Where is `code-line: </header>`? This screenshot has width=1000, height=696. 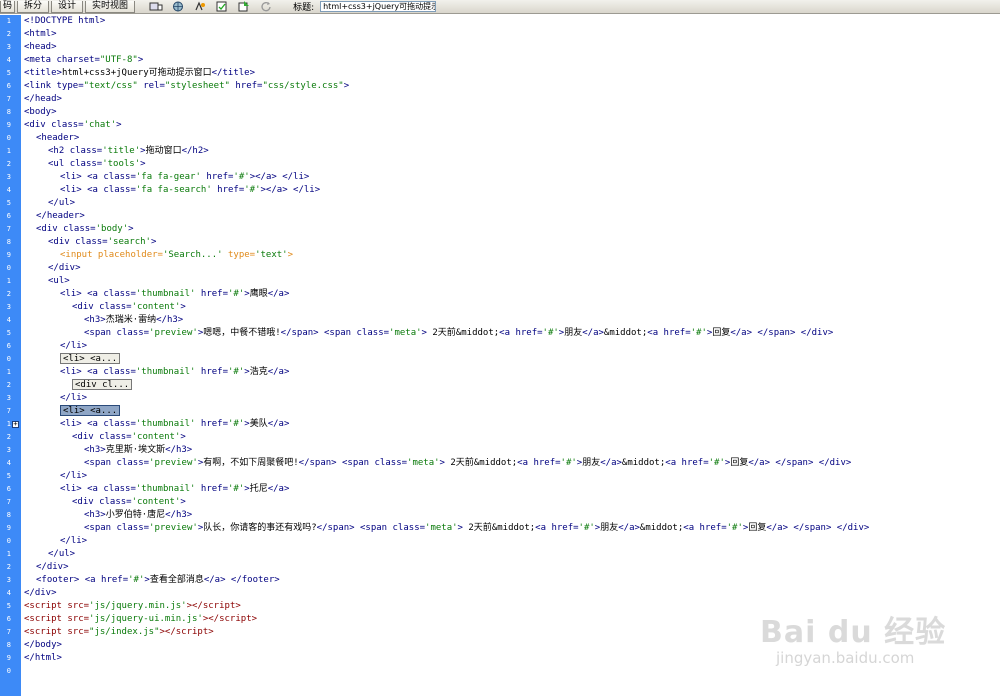
code-line: </header> is located at coordinates (60, 216).